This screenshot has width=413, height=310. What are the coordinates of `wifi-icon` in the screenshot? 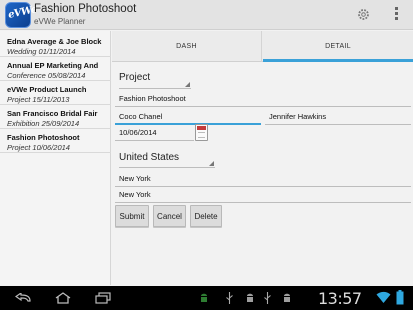 It's located at (383, 297).